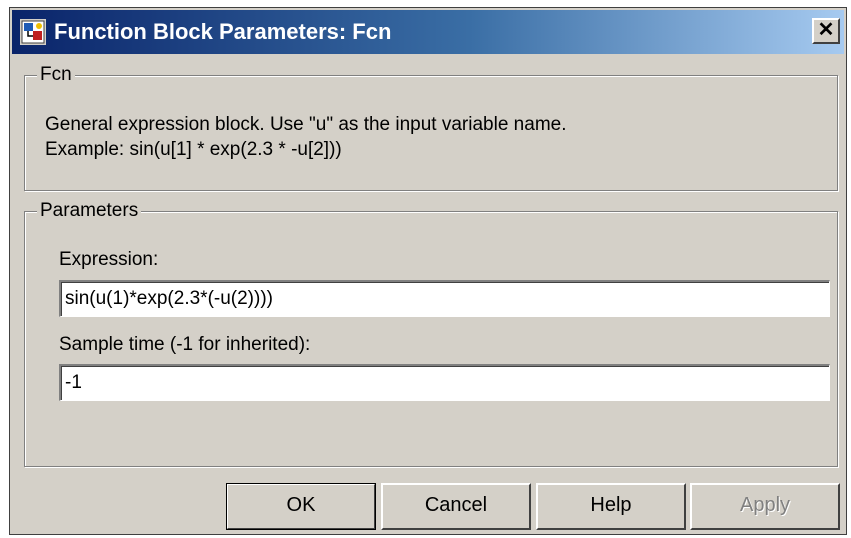 The height and width of the screenshot is (538, 851). What do you see at coordinates (444, 382) in the screenshot?
I see `sample-time-input: -1` at bounding box center [444, 382].